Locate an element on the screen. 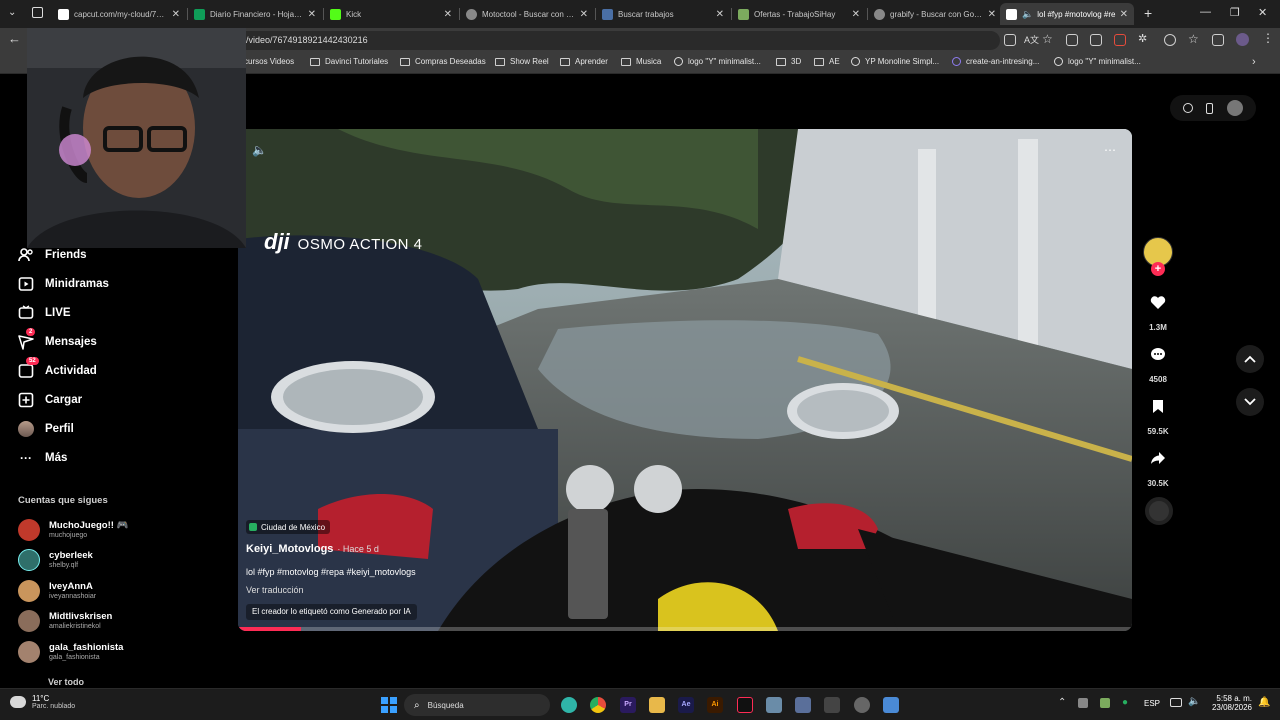 Image resolution: width=1280 pixels, height=720 pixels. restore-icon: ❐ is located at coordinates (1235, 12).